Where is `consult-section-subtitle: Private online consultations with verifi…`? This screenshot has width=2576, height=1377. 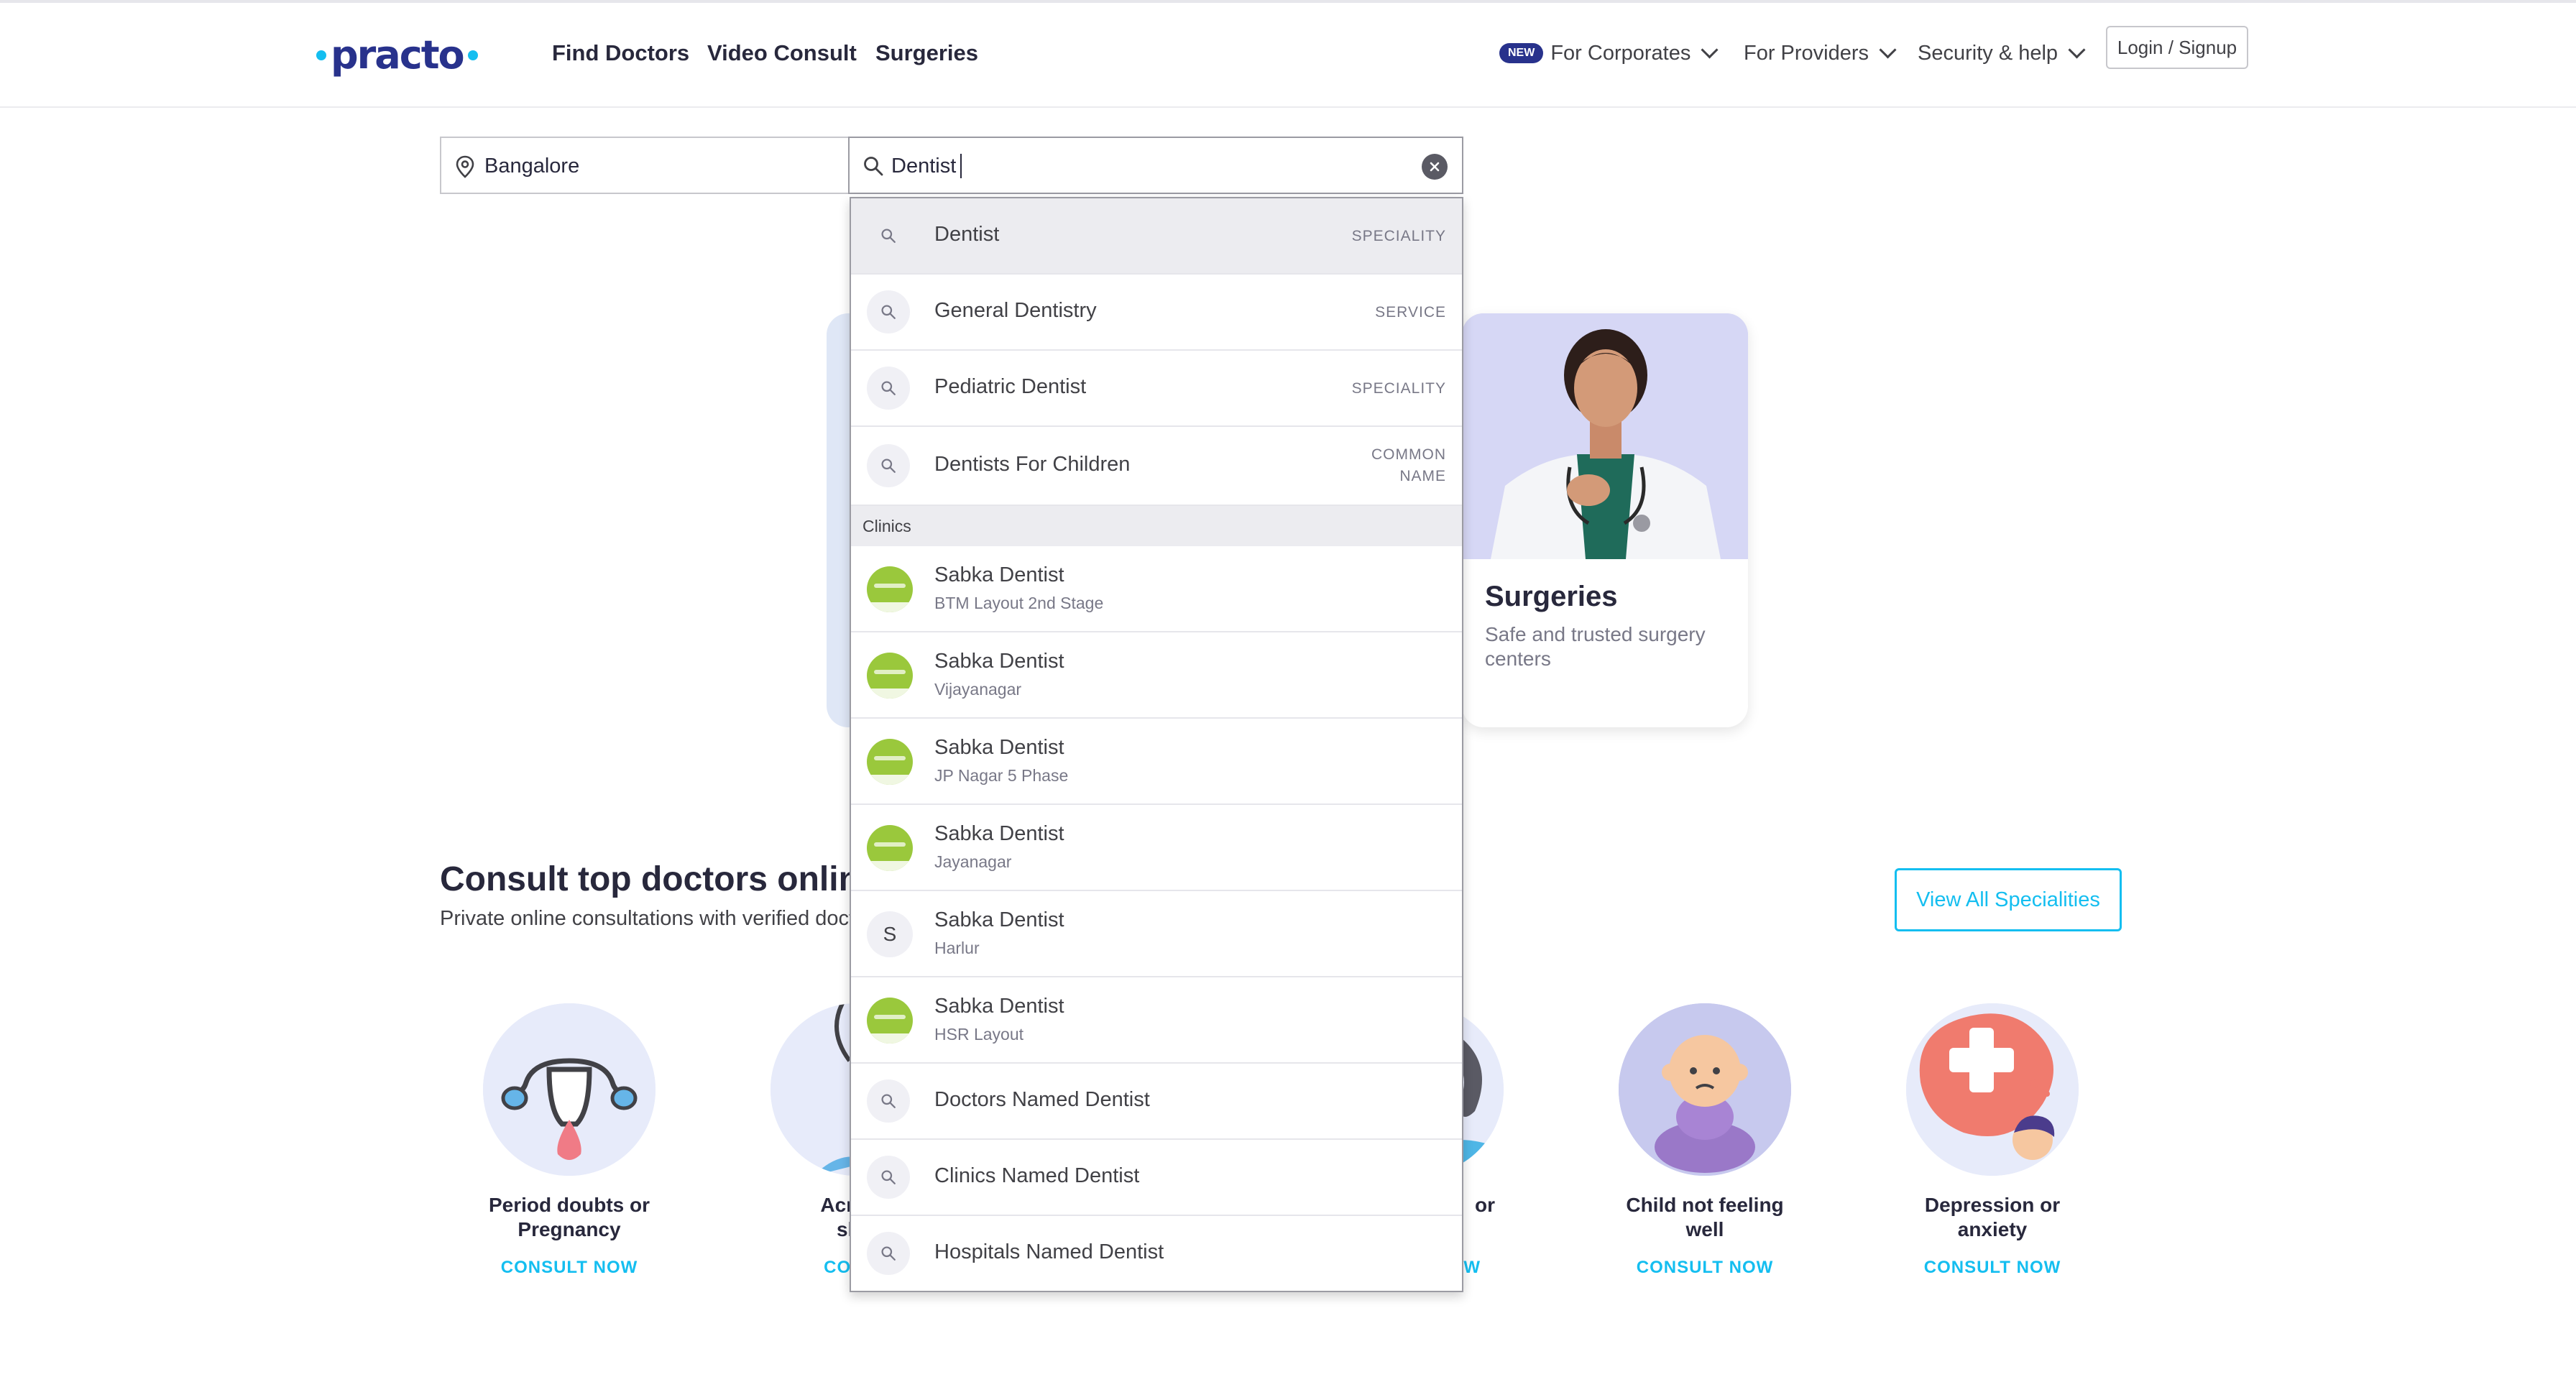
consult-section-subtitle: Private online consultations with verifi… is located at coordinates (653, 919).